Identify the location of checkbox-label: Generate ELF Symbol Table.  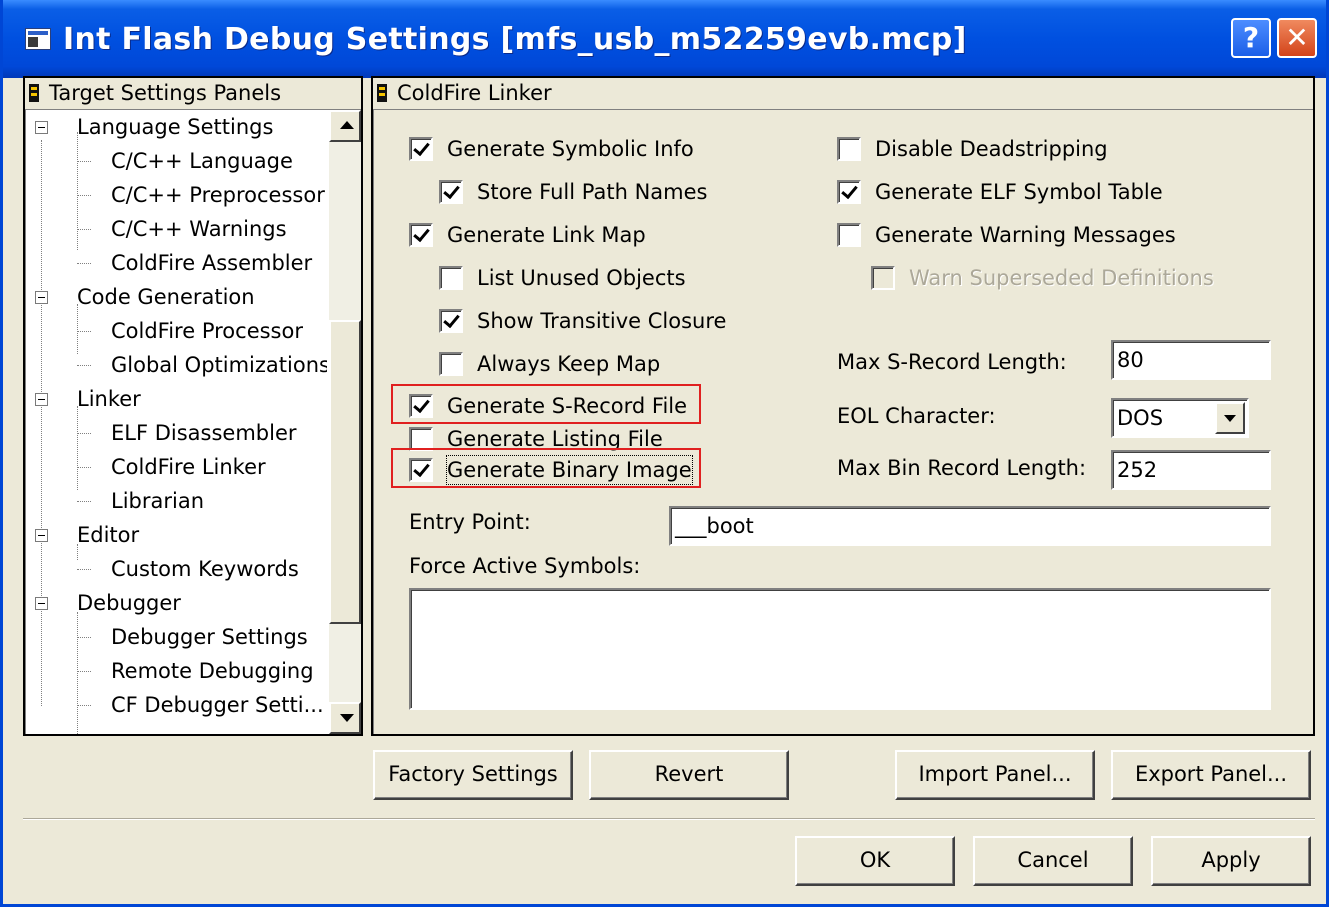
(1019, 192).